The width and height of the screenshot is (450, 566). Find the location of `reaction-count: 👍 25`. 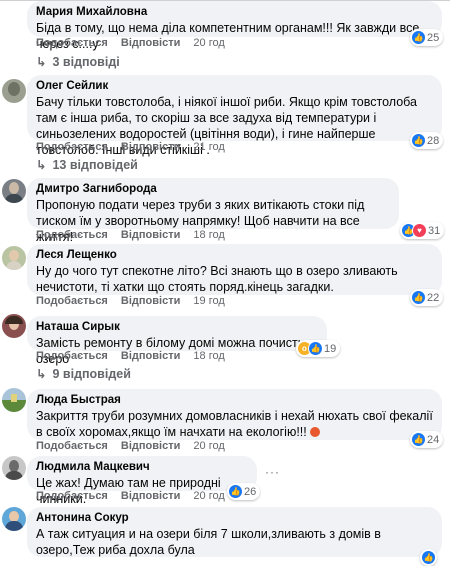

reaction-count: 👍 25 is located at coordinates (427, 37).